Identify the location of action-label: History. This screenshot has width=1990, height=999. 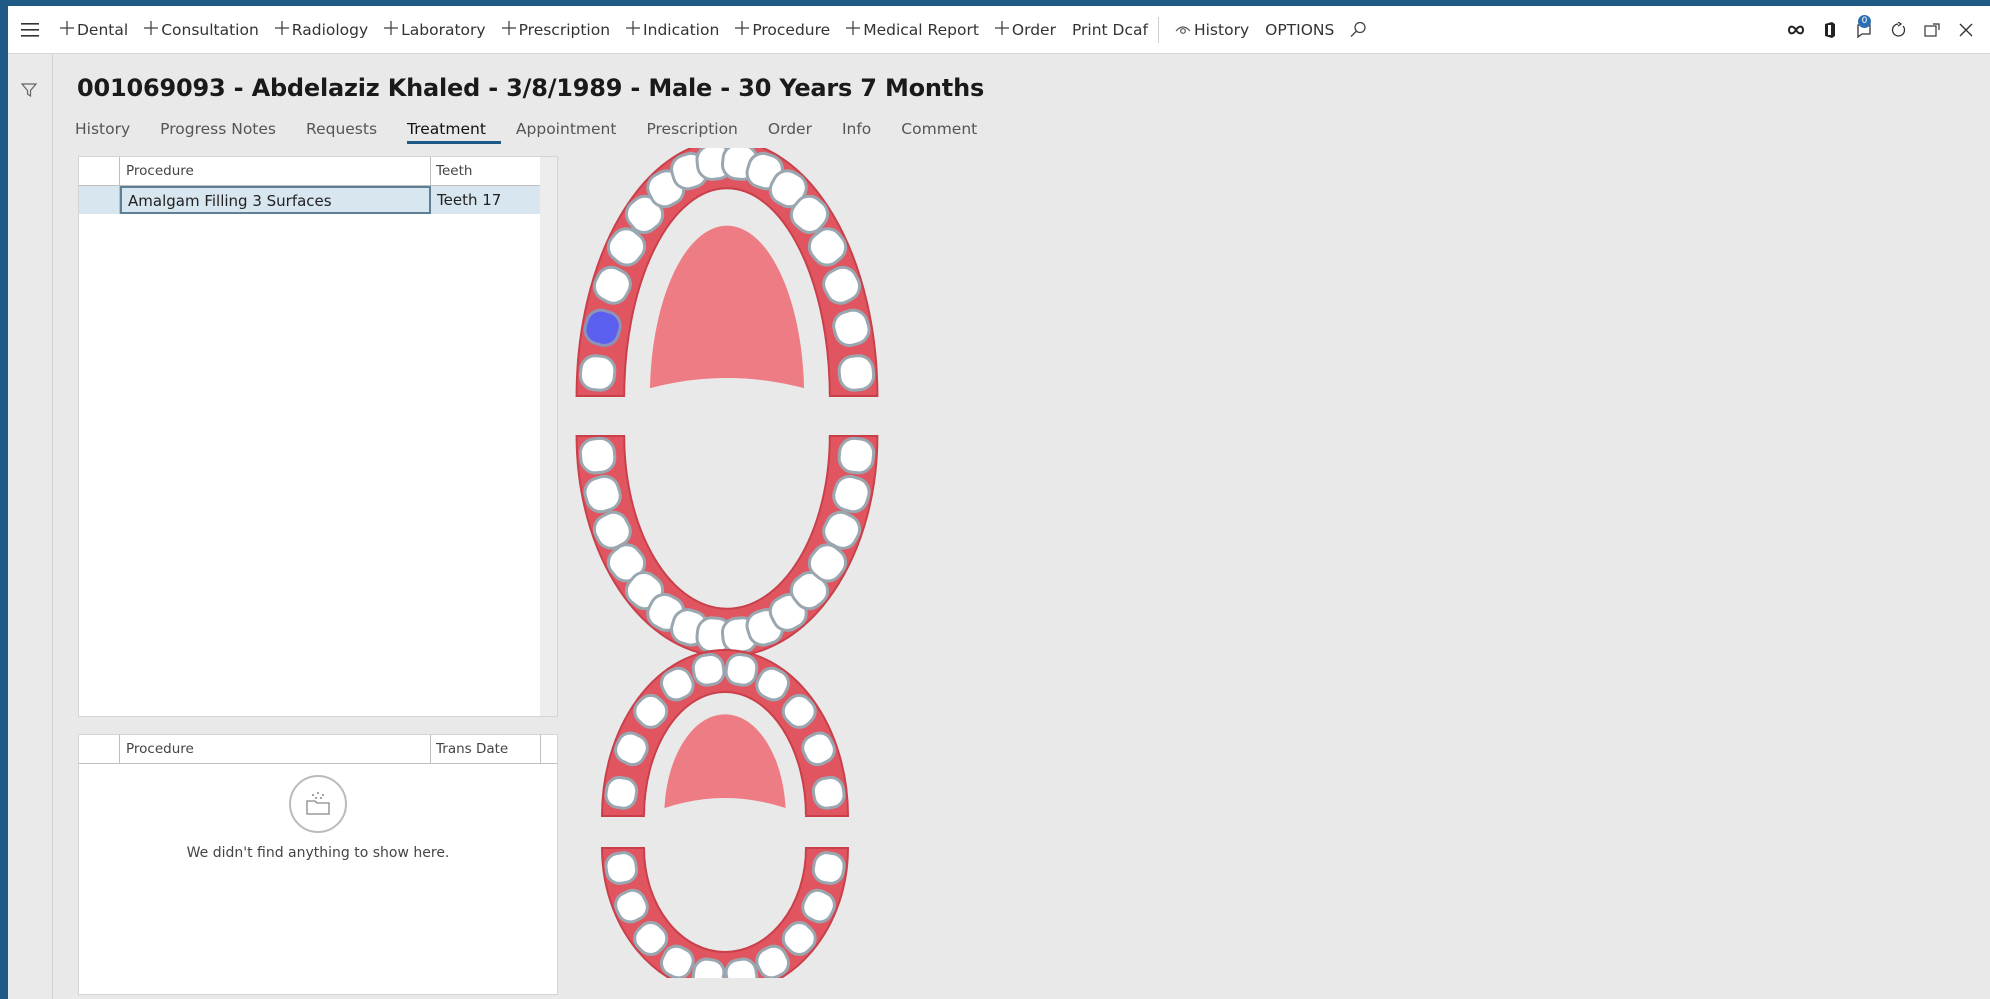
(1221, 29).